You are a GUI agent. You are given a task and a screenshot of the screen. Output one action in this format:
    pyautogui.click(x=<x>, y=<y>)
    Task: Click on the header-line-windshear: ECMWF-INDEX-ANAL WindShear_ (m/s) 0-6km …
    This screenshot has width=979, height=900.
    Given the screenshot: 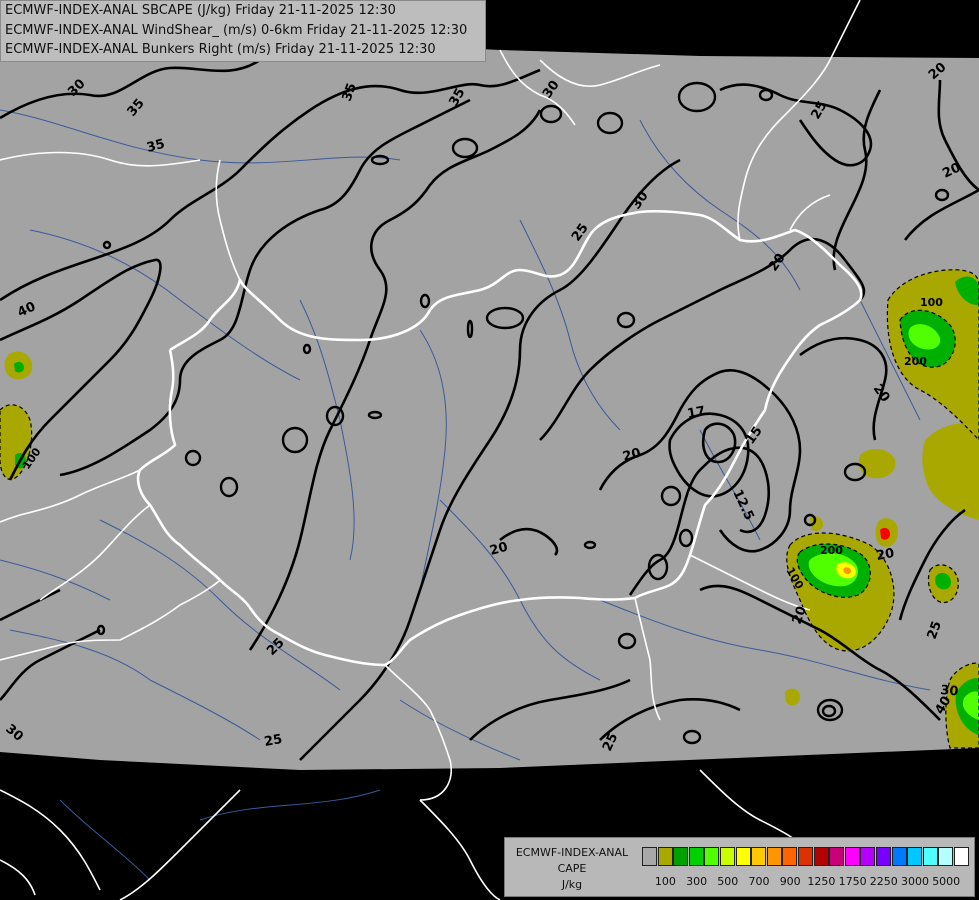 What is the action you would take?
    pyautogui.click(x=236, y=30)
    